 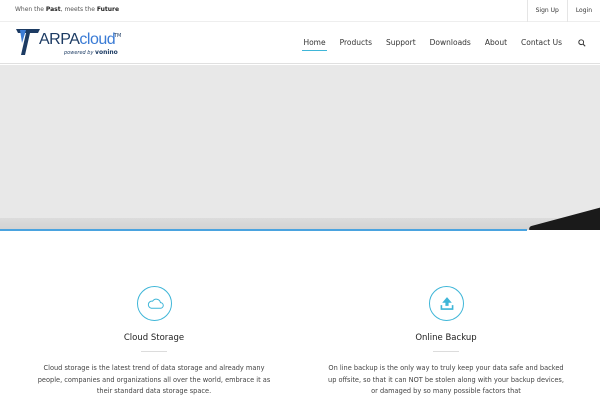 What do you see at coordinates (263, 230) in the screenshot?
I see `hero-progress-line` at bounding box center [263, 230].